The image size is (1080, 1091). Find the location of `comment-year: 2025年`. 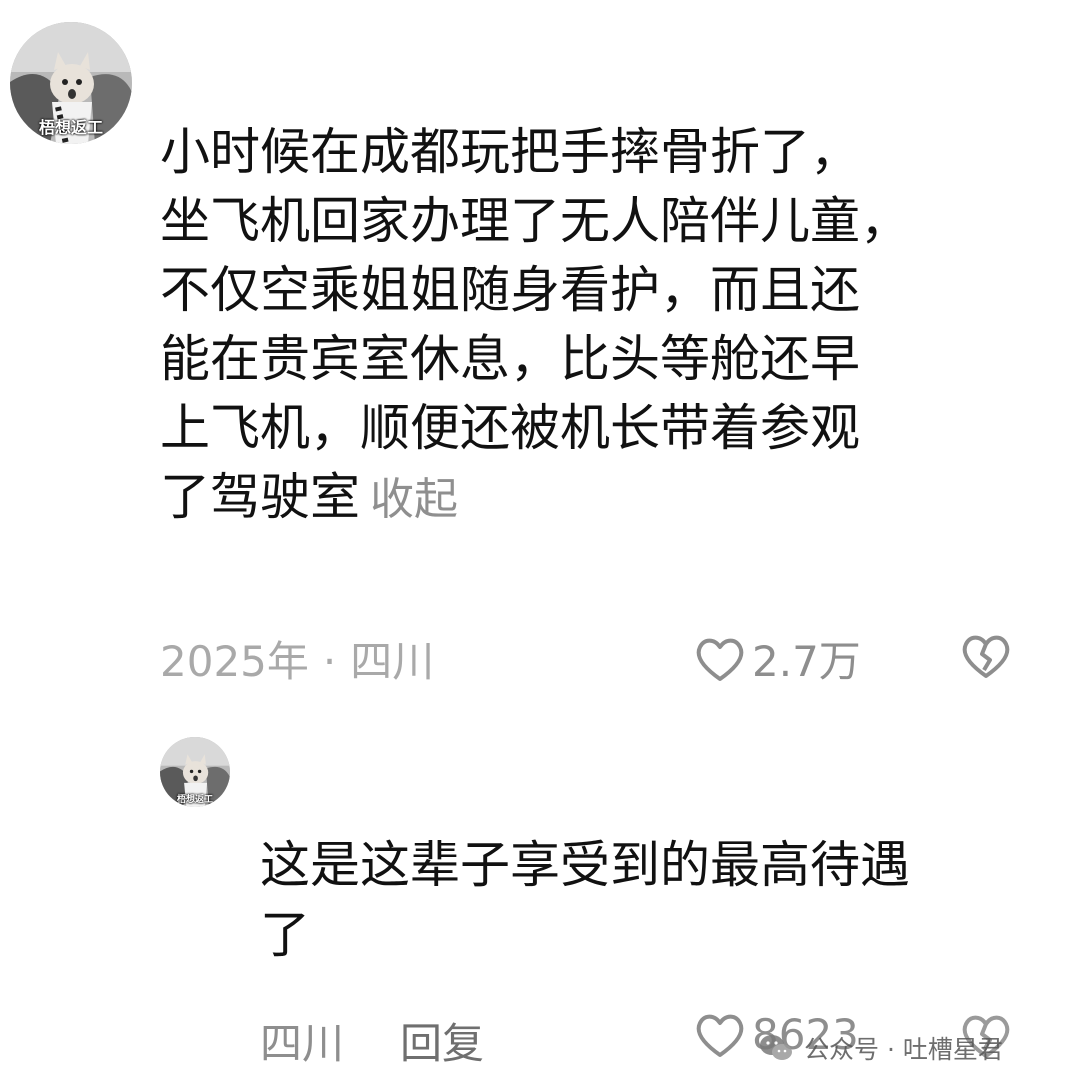

comment-year: 2025年 is located at coordinates (234, 661).